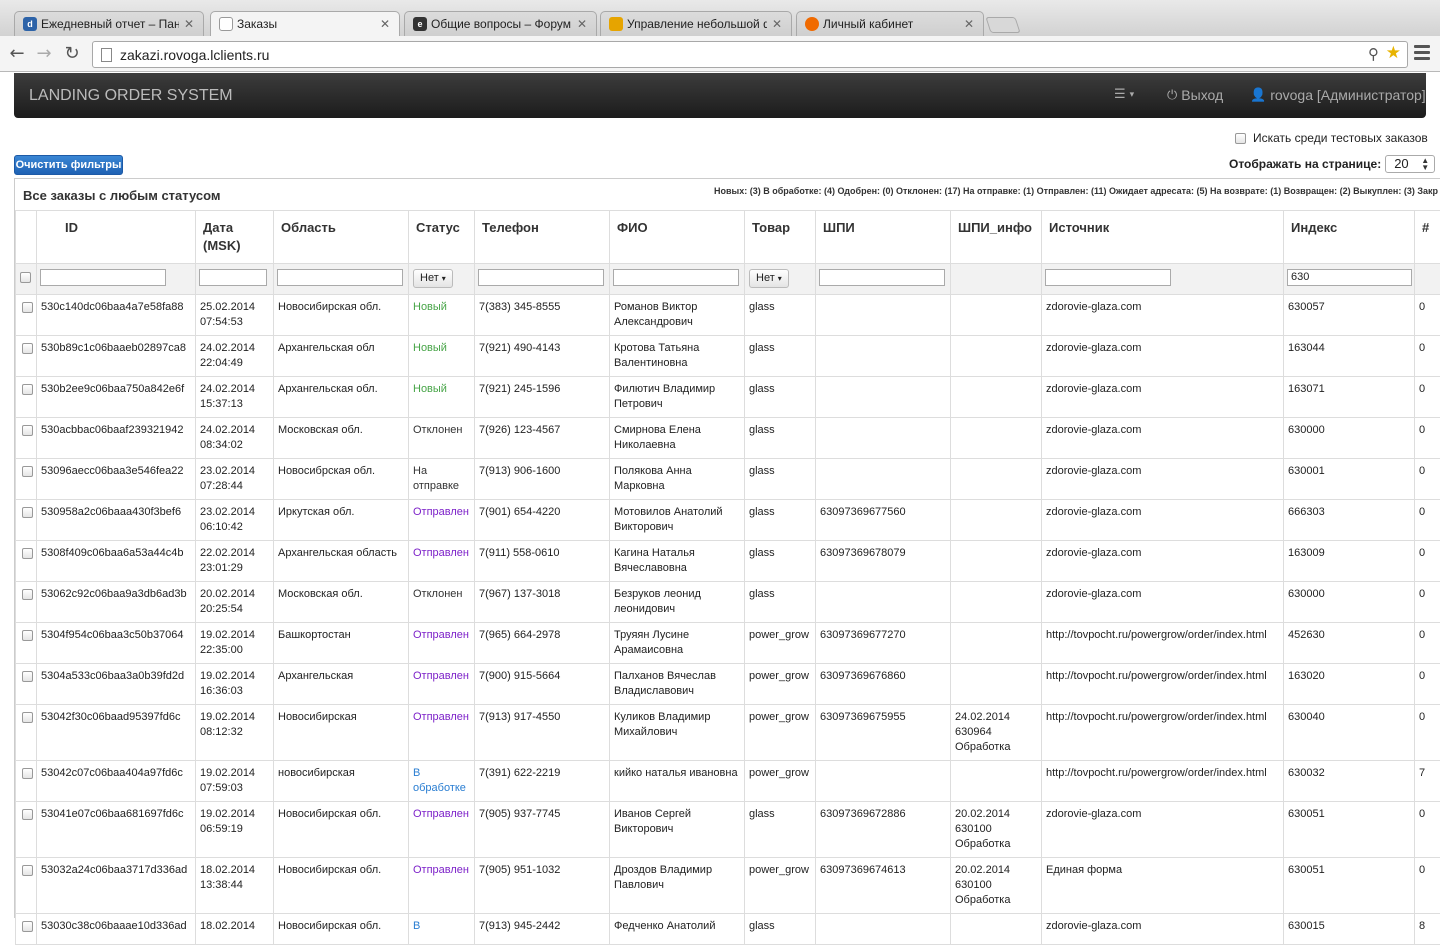  What do you see at coordinates (882, 277) in the screenshot?
I see `spi-filter-input` at bounding box center [882, 277].